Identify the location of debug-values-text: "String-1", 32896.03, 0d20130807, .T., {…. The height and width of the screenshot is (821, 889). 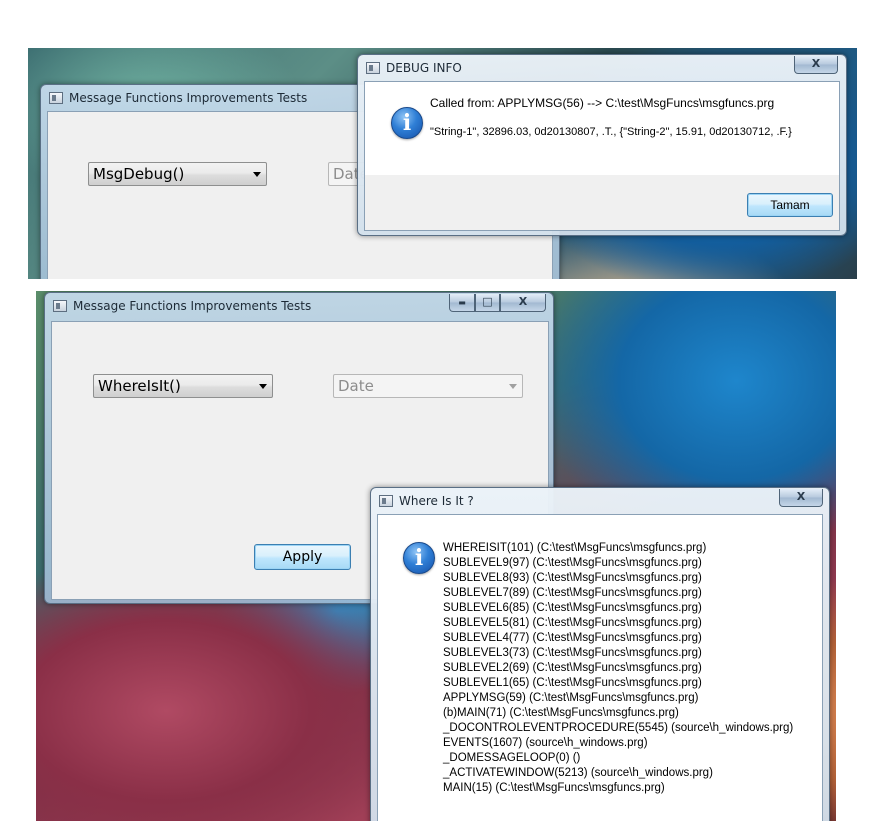
(611, 132).